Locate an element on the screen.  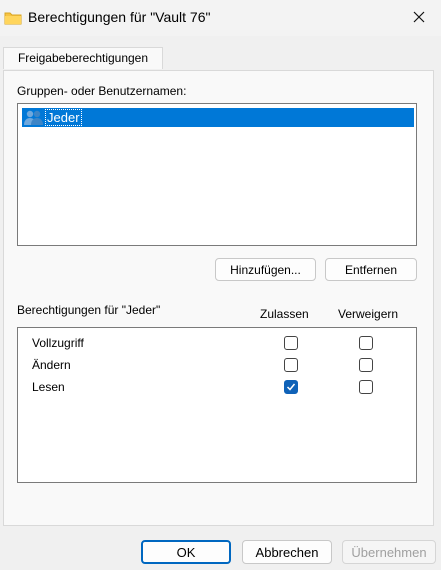
groups-label: Gruppen- oder Benutzernamen: is located at coordinates (102, 91).